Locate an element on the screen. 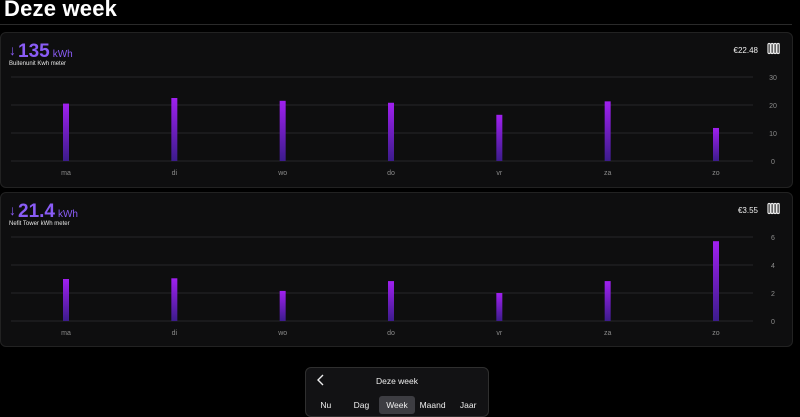  y-tick-label: 6 is located at coordinates (773, 238).